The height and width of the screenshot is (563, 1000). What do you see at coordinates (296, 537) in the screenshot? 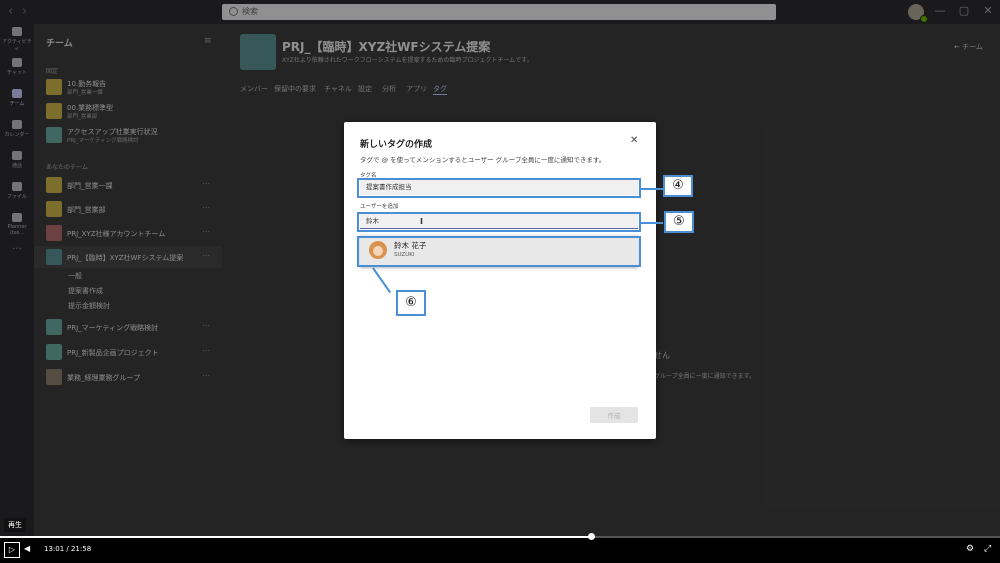
I see `progress-fill` at bounding box center [296, 537].